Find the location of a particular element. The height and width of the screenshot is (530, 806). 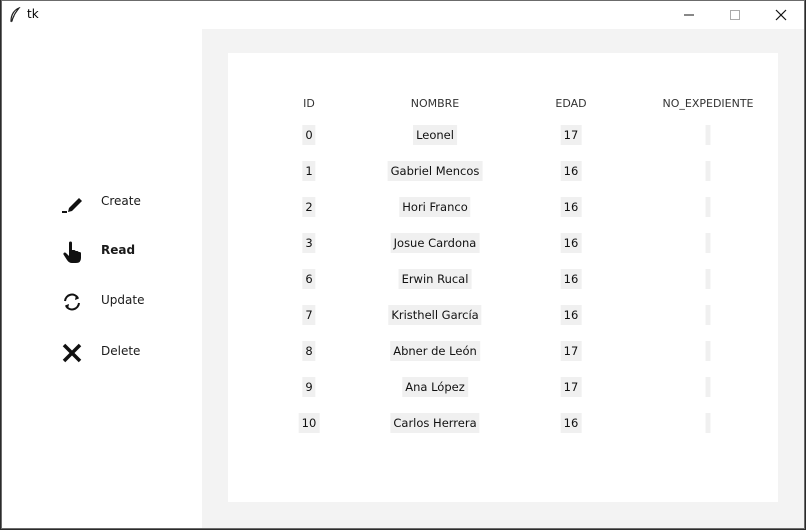

sidebar-item-label: Delete is located at coordinates (121, 351).